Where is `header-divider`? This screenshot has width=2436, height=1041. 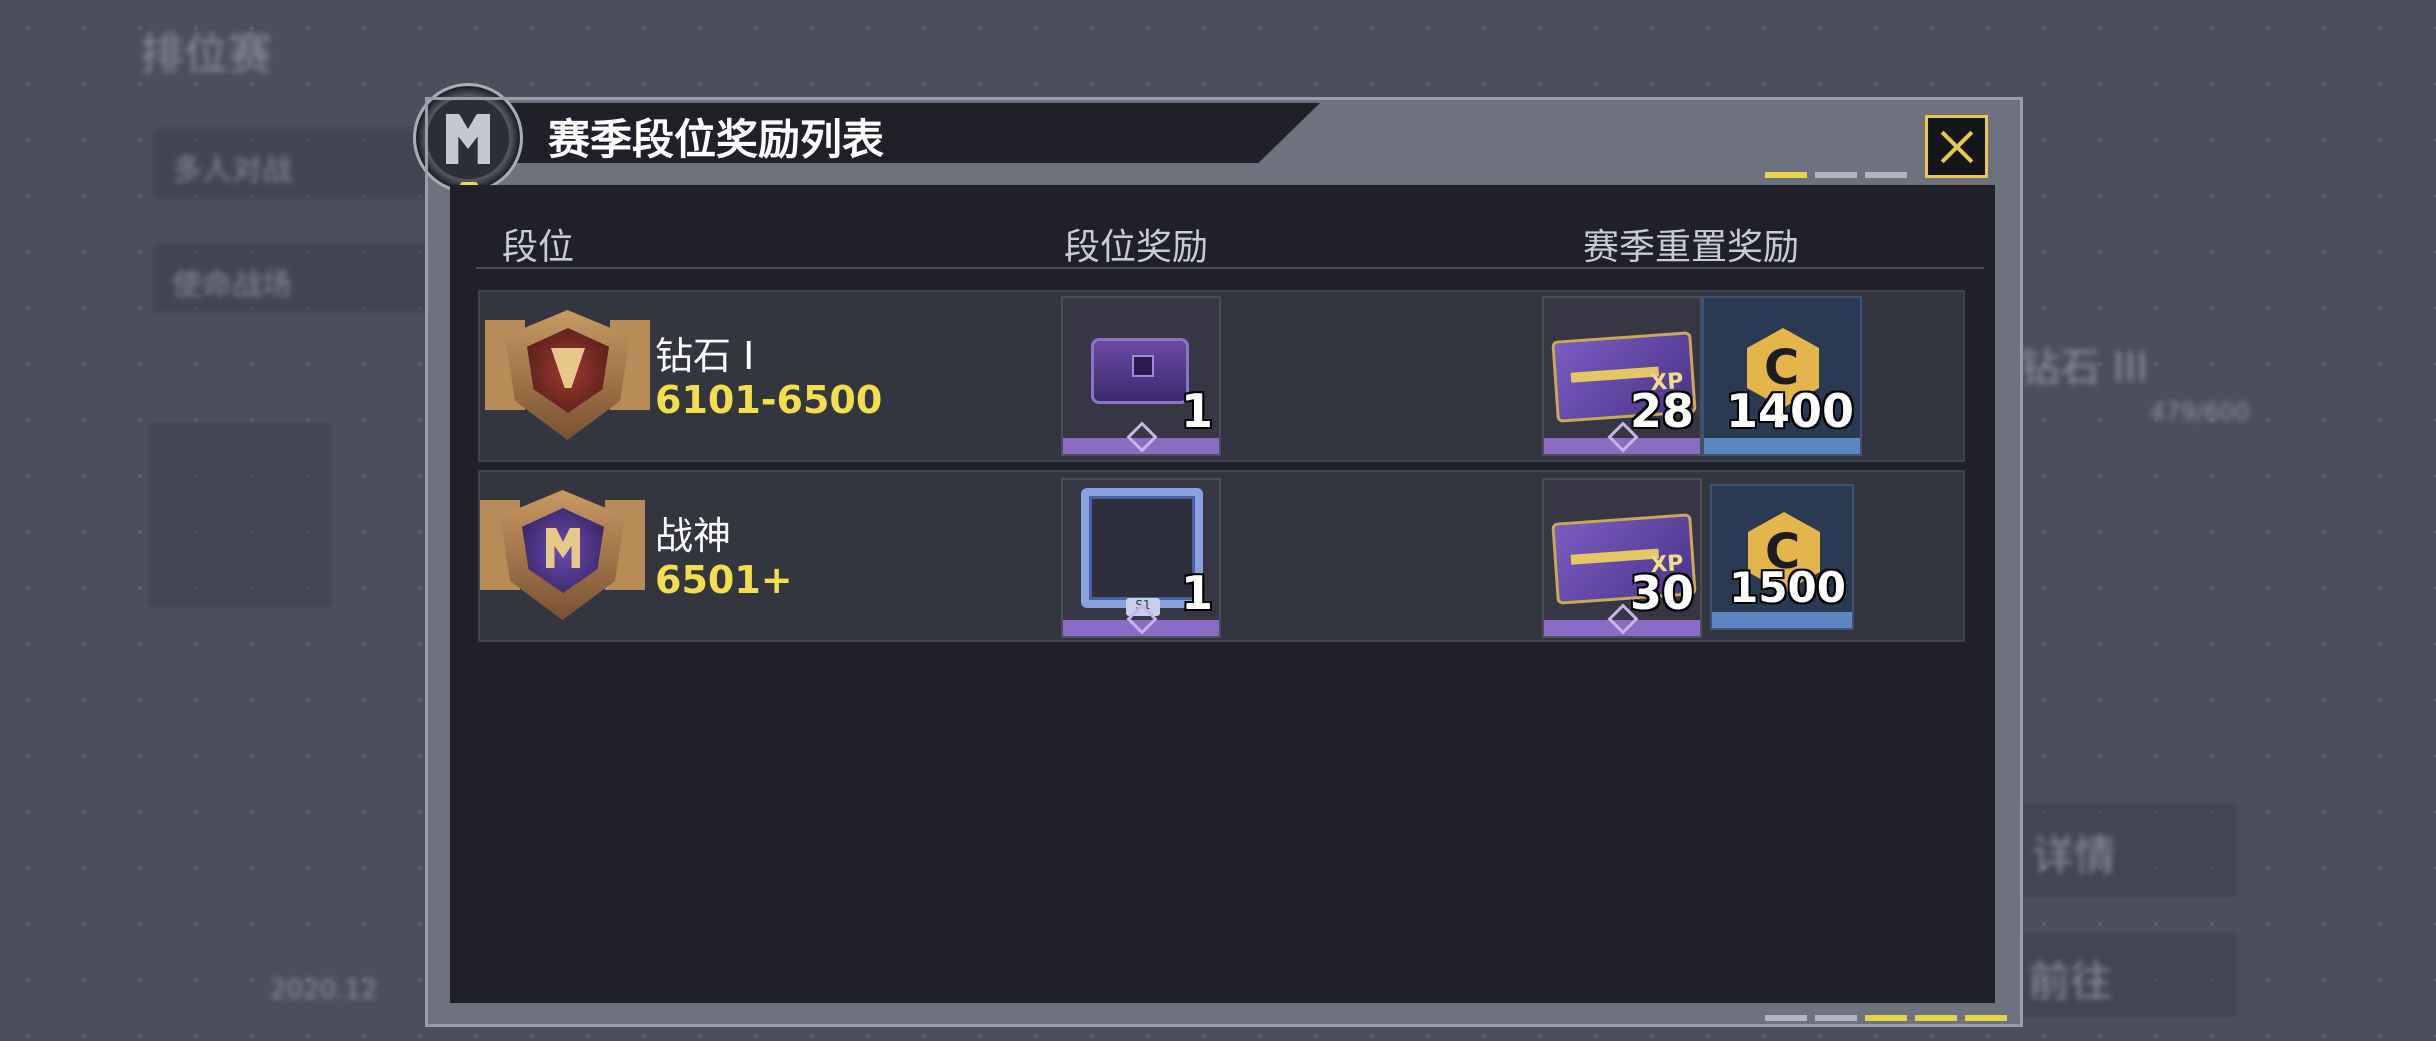
header-divider is located at coordinates (1230, 268).